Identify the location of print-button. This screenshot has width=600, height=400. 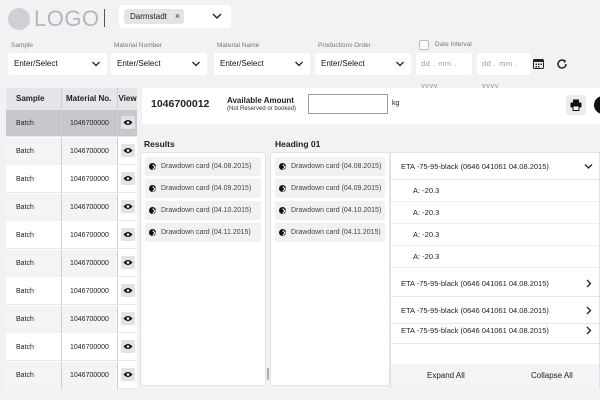
(576, 105).